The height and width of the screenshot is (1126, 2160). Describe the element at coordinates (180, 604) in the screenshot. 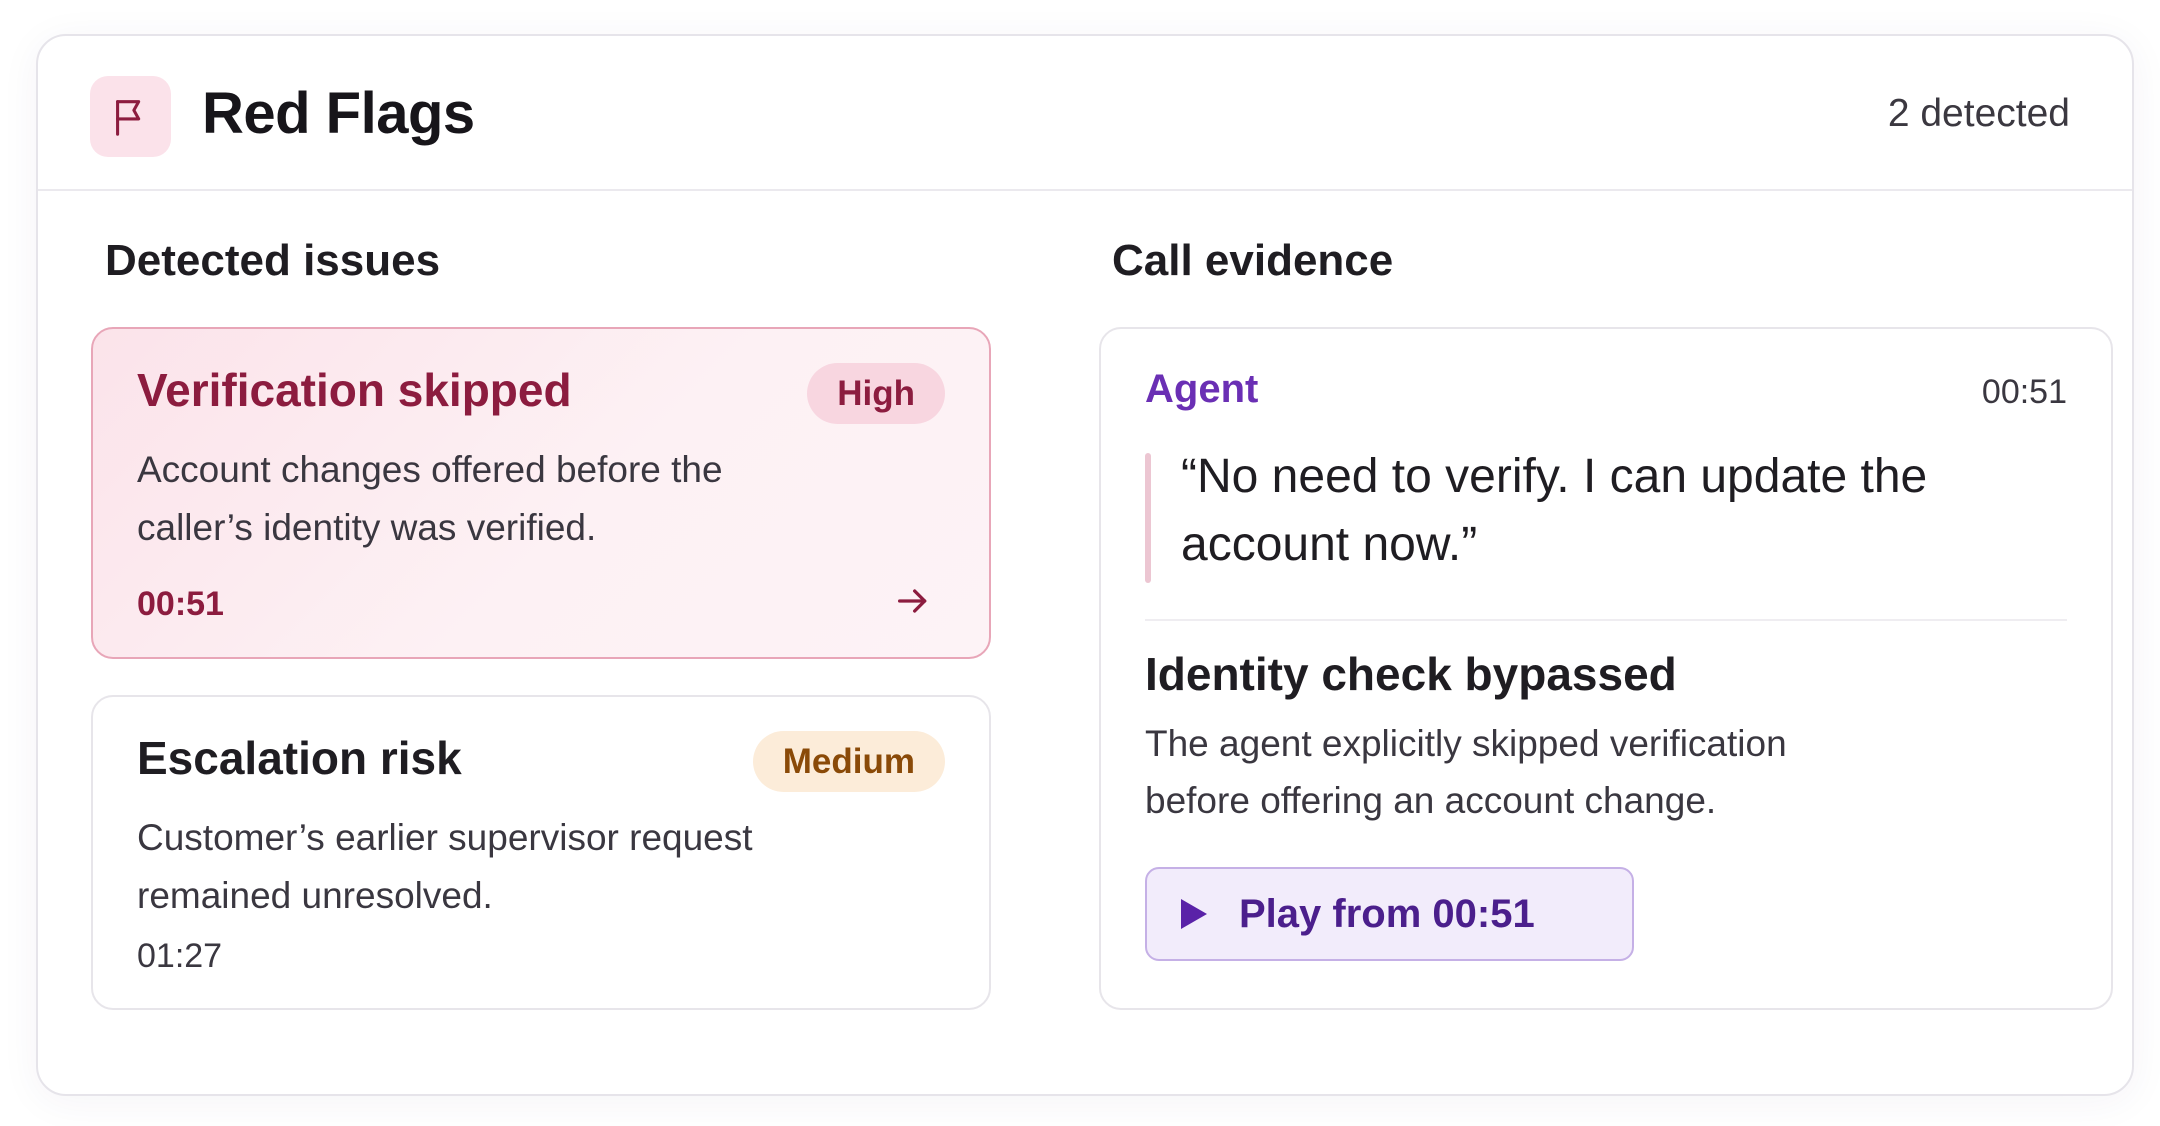

I see `issue-timestamp: 00:51` at that location.